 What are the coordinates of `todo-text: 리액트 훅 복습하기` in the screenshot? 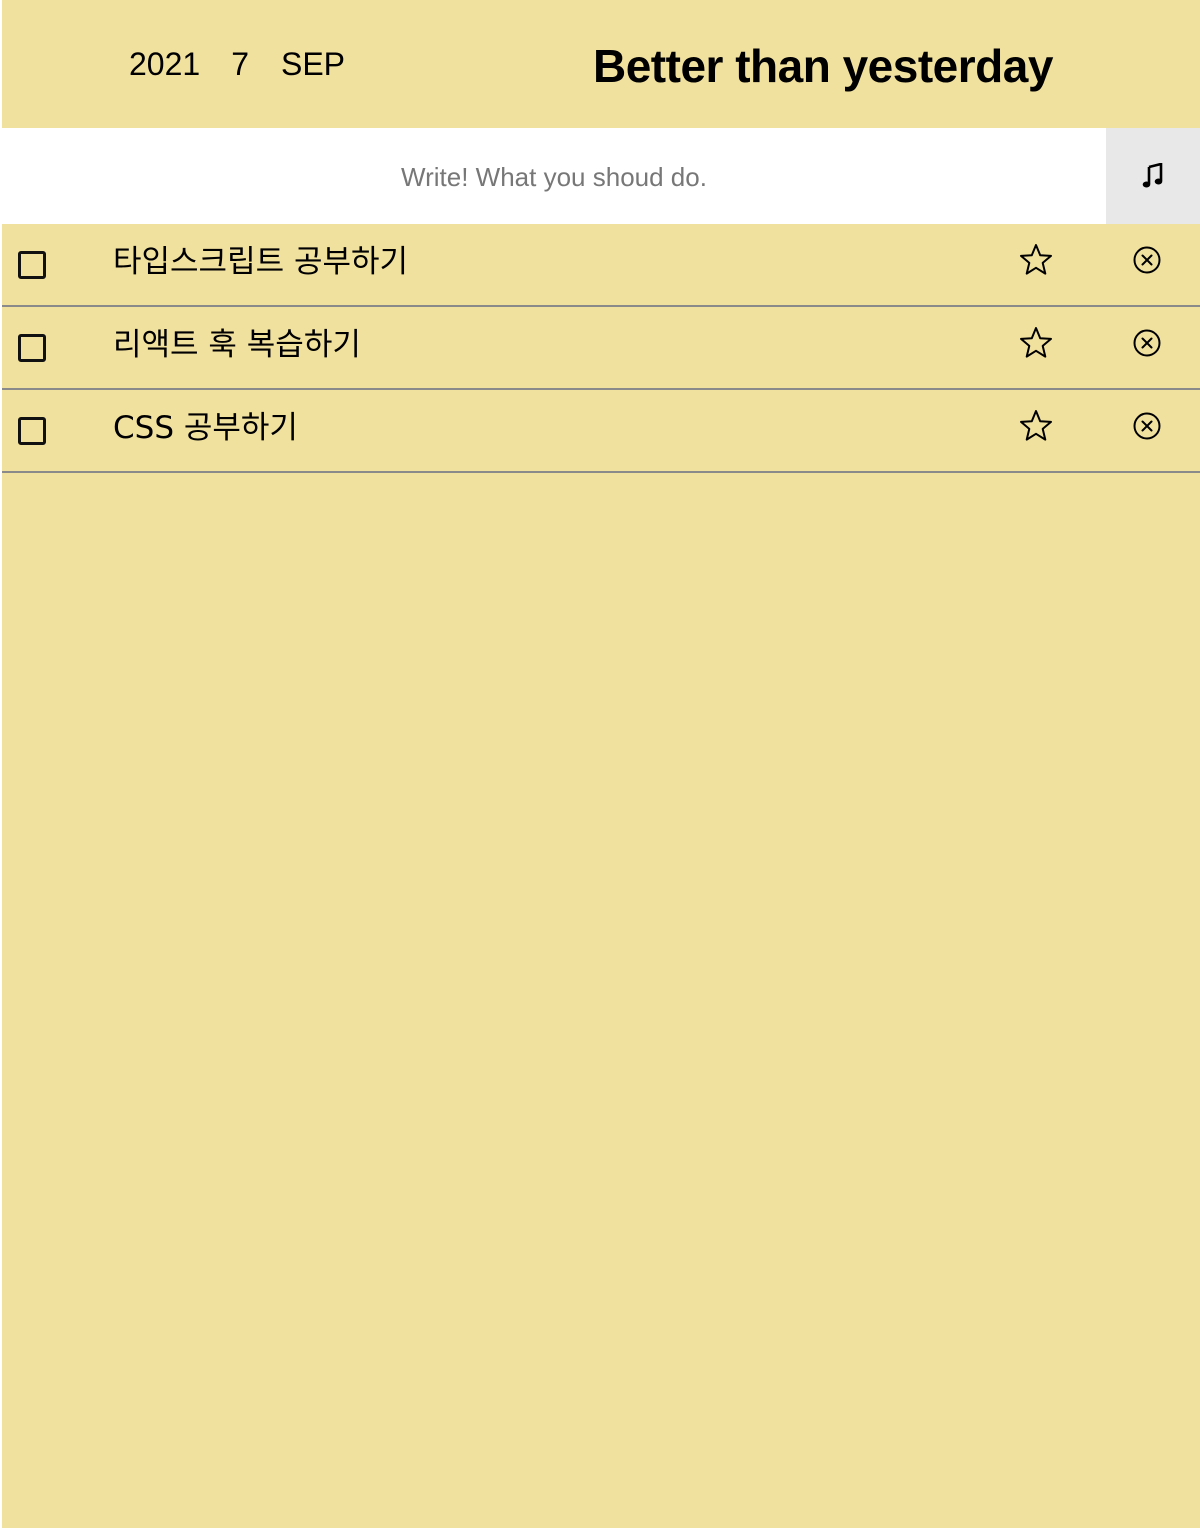 It's located at (237, 345).